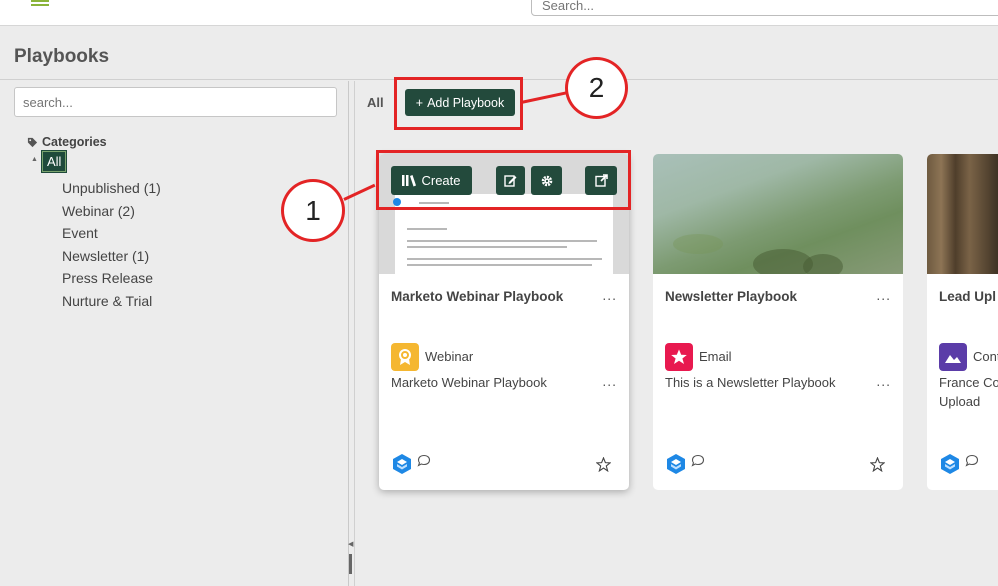  Describe the element at coordinates (968, 392) in the screenshot. I see `card-description: France Co Upload` at that location.